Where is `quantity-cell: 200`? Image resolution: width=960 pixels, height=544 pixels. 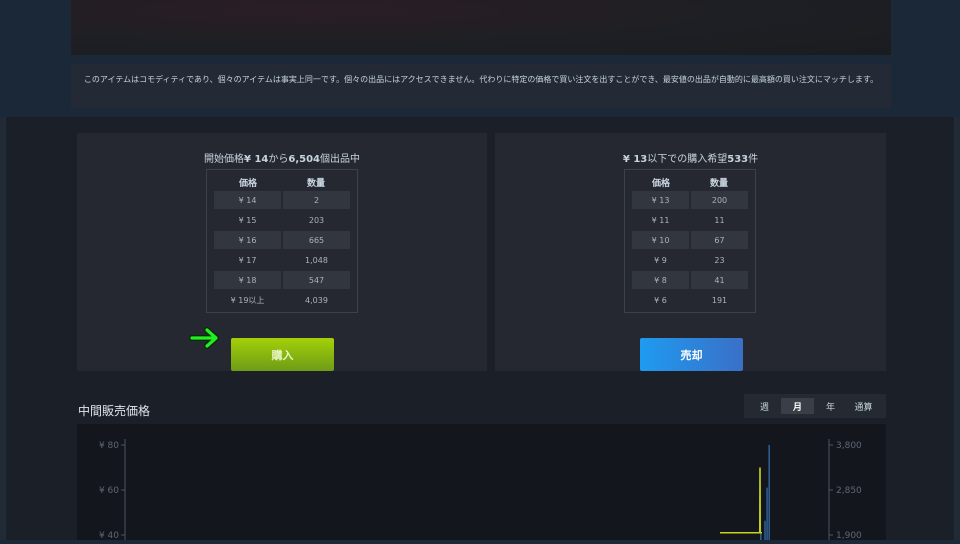 quantity-cell: 200 is located at coordinates (719, 200).